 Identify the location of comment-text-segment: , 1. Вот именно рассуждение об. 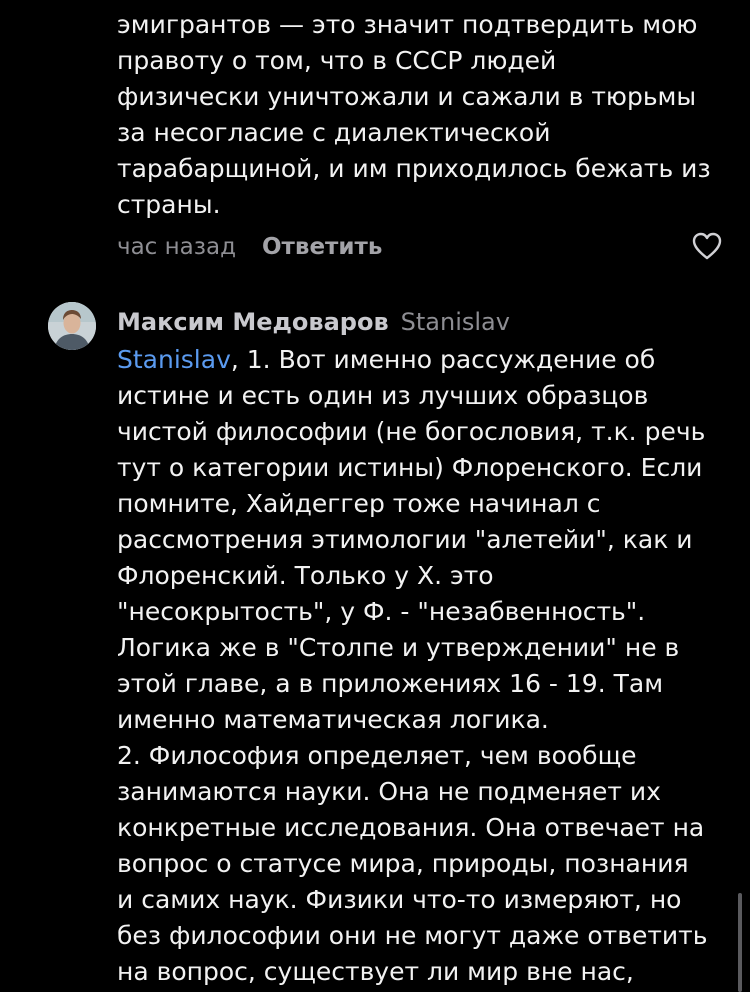
(443, 359).